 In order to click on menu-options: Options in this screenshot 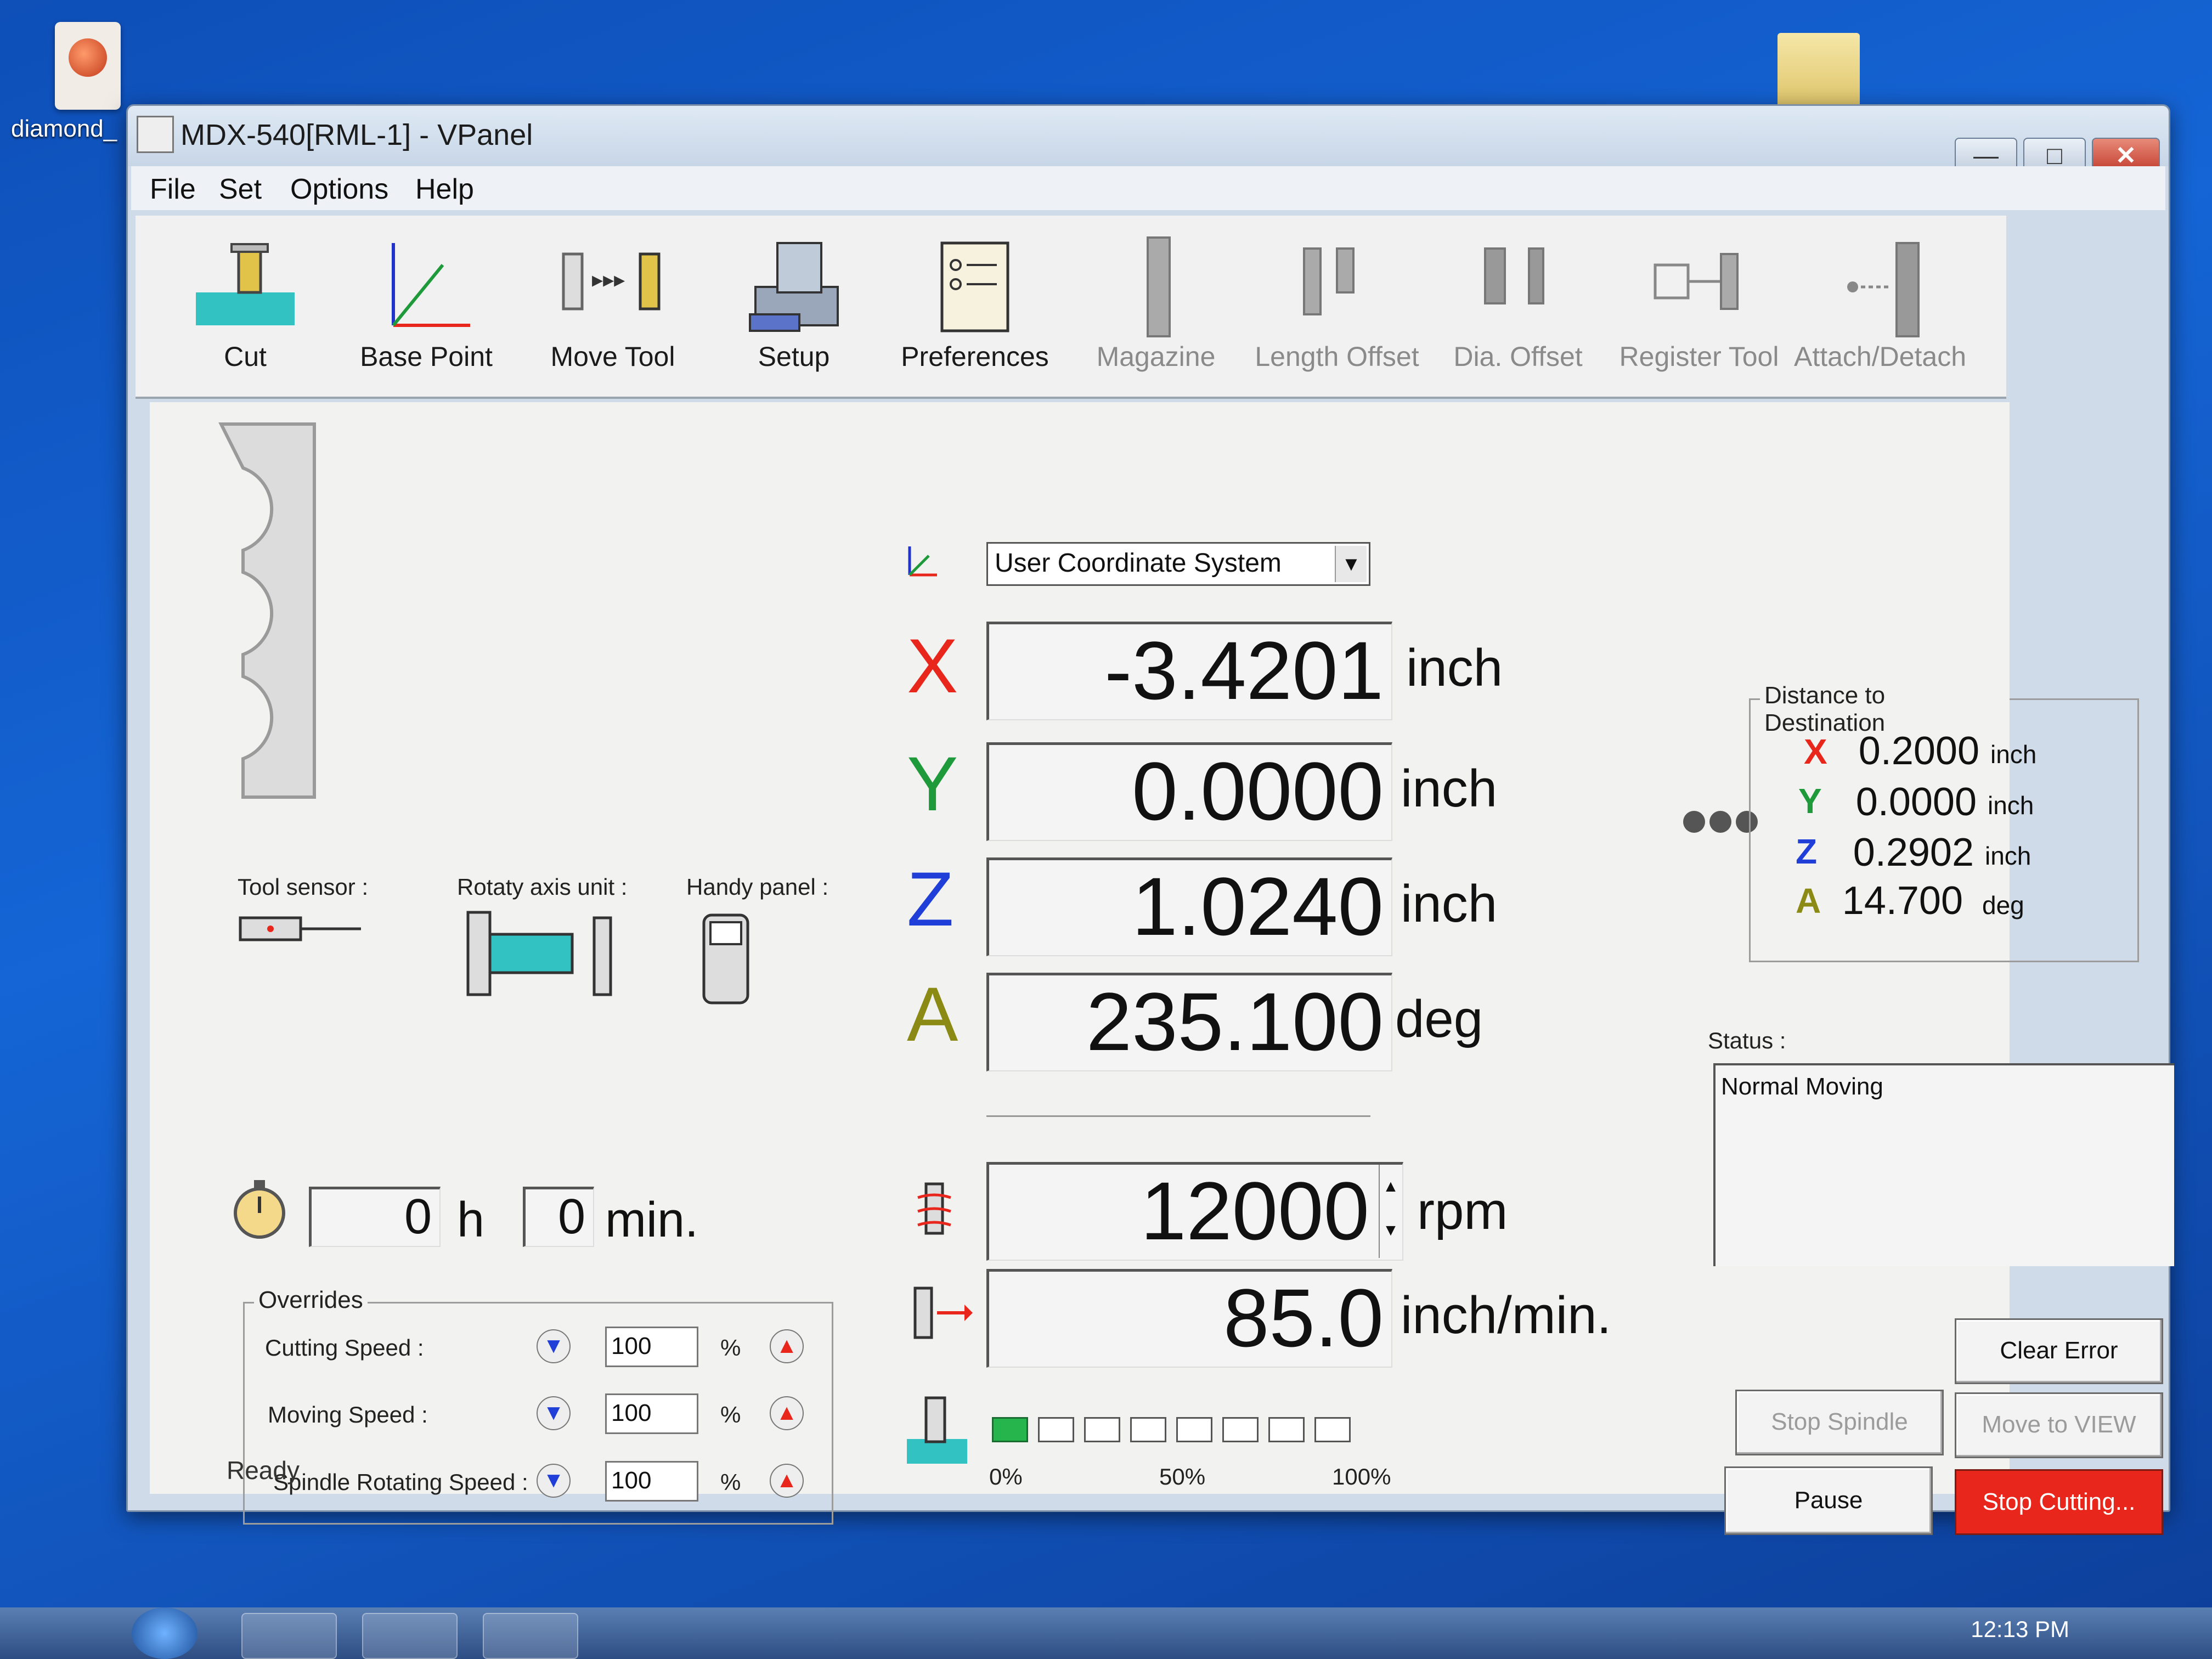, I will do `click(339, 189)`.